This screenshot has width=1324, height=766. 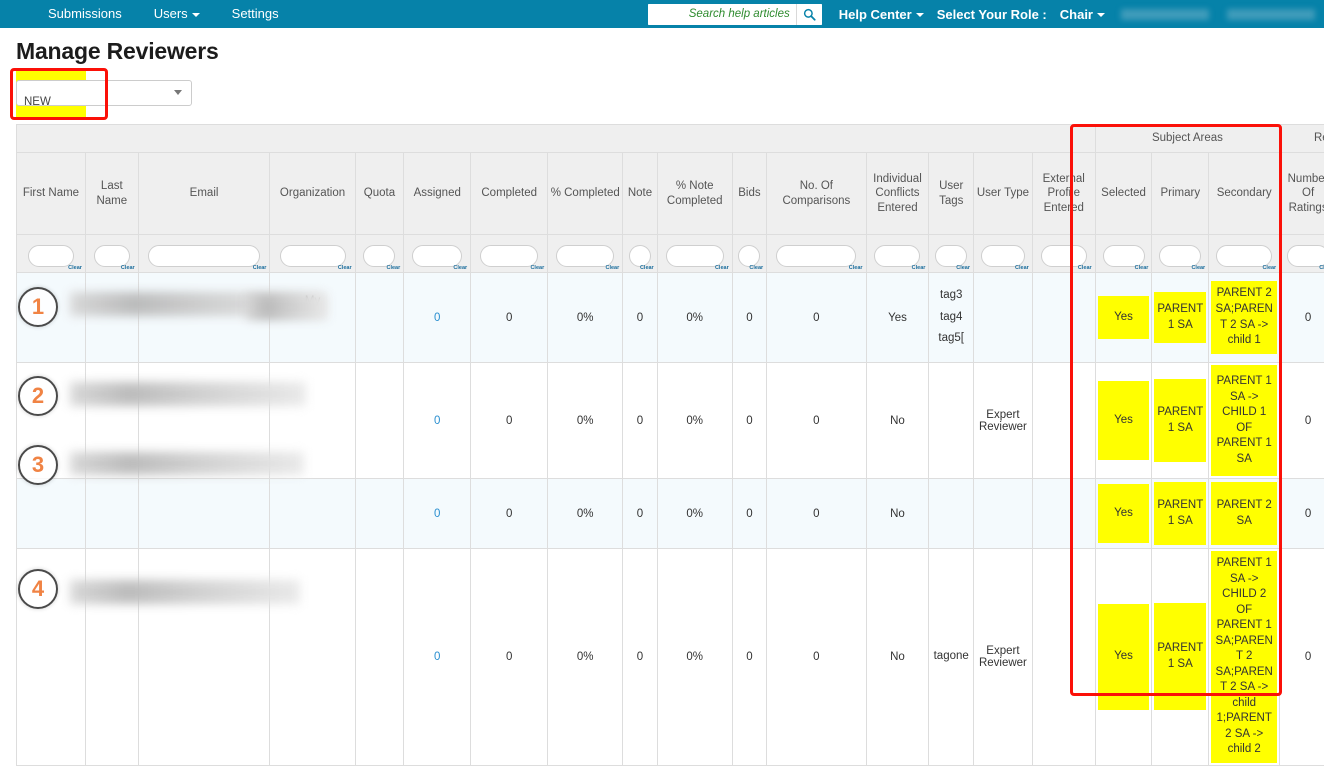 What do you see at coordinates (75, 268) in the screenshot?
I see `filter-clear-first-name: Clear` at bounding box center [75, 268].